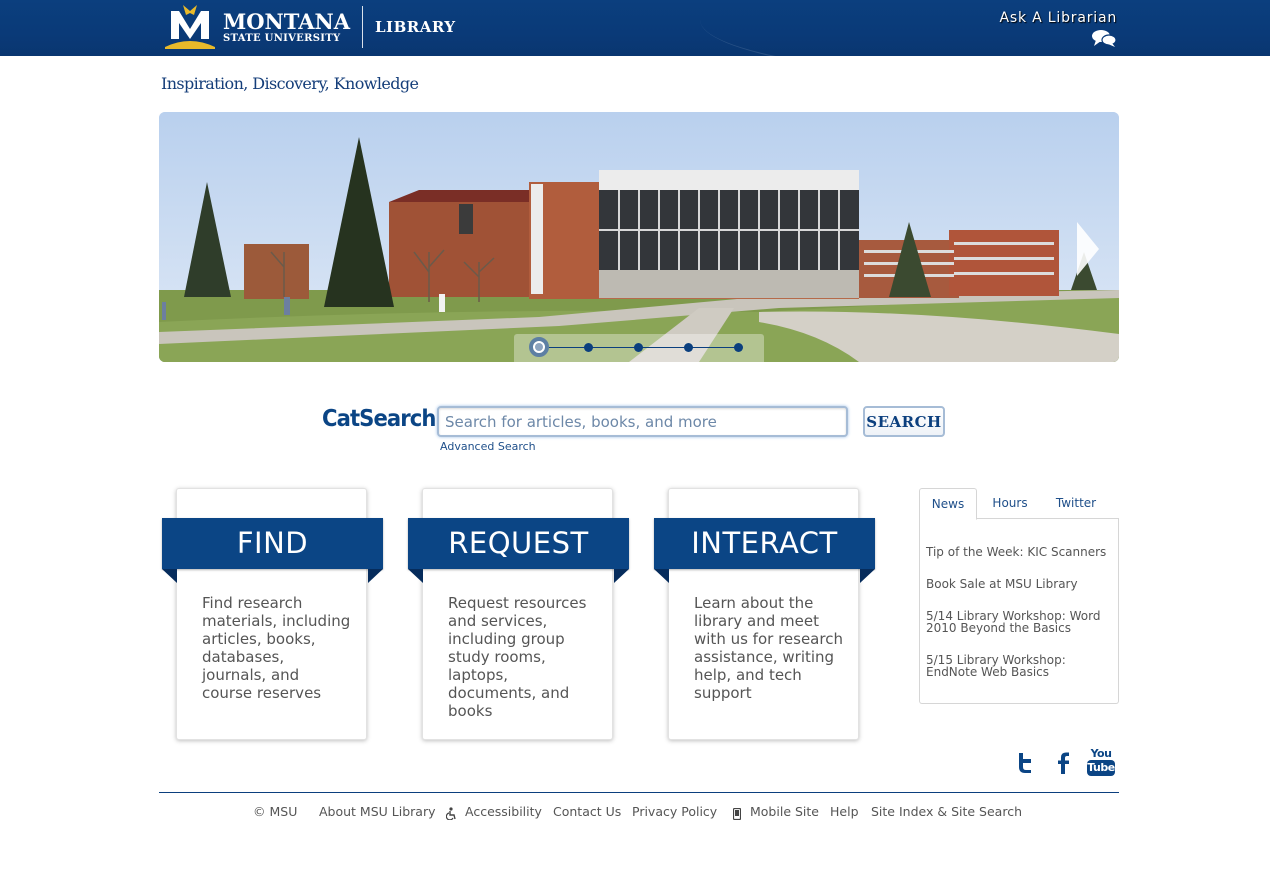 This screenshot has width=1270, height=895. What do you see at coordinates (642, 421) in the screenshot?
I see `catsearch-input` at bounding box center [642, 421].